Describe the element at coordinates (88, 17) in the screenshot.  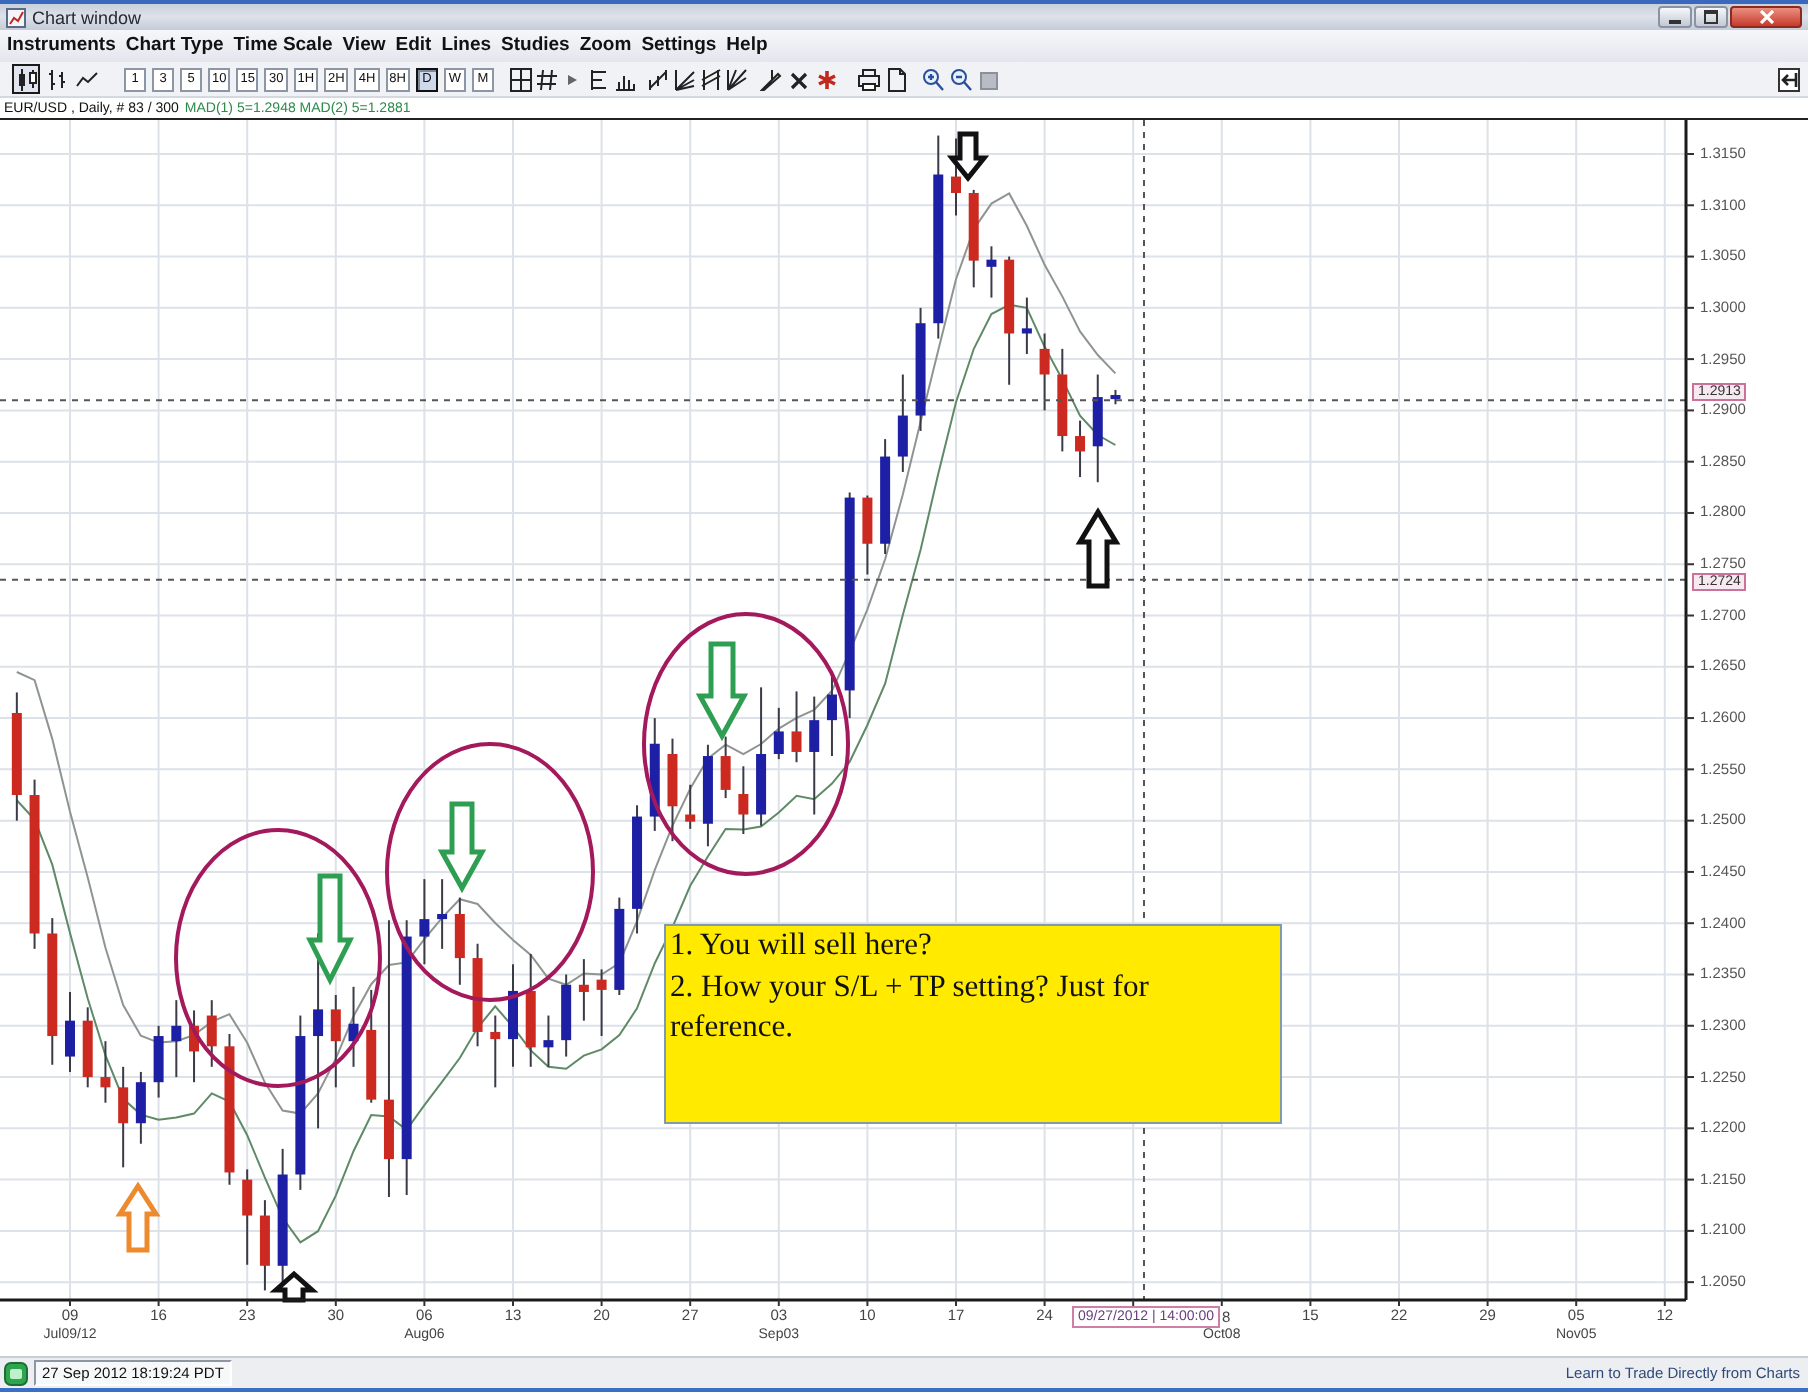
I see `window-title: Chart window` at that location.